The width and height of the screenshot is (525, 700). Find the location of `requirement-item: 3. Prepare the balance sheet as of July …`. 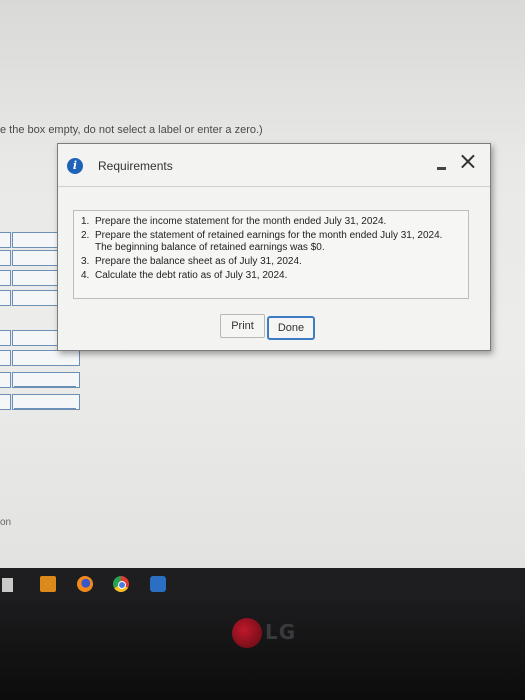

requirement-item: 3. Prepare the balance sheet as of July … is located at coordinates (274, 262).